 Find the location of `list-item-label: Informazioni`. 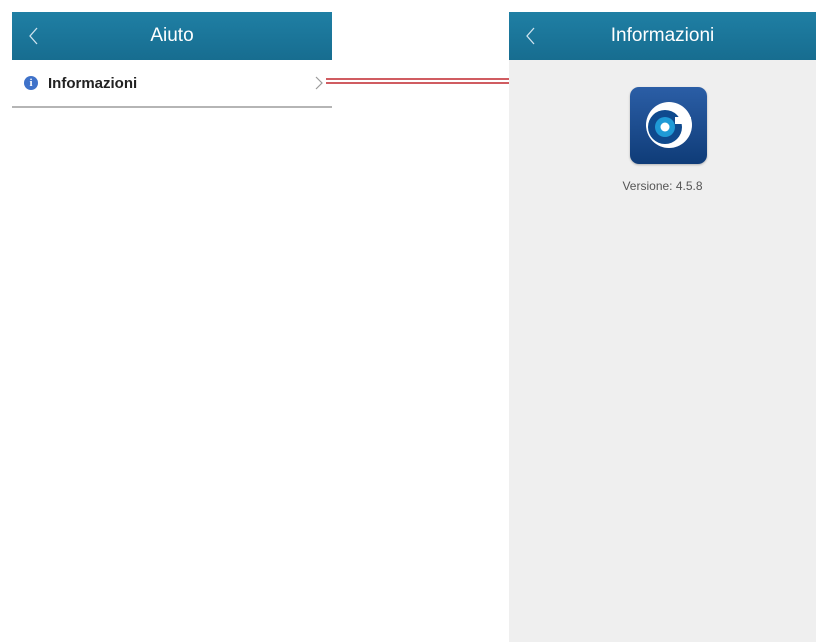

list-item-label: Informazioni is located at coordinates (93, 83).